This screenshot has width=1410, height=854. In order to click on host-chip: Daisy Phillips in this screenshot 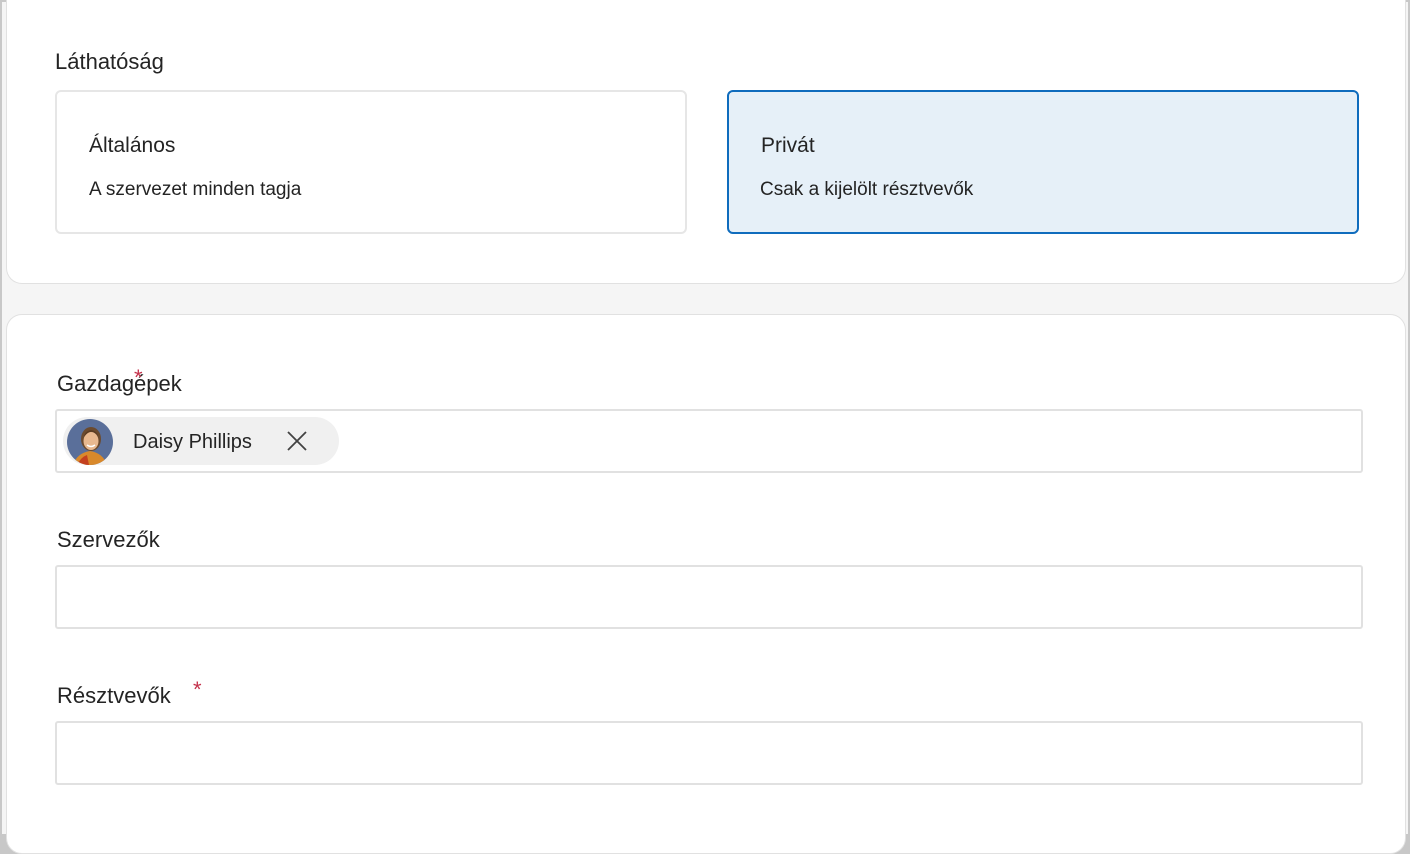, I will do `click(201, 441)`.